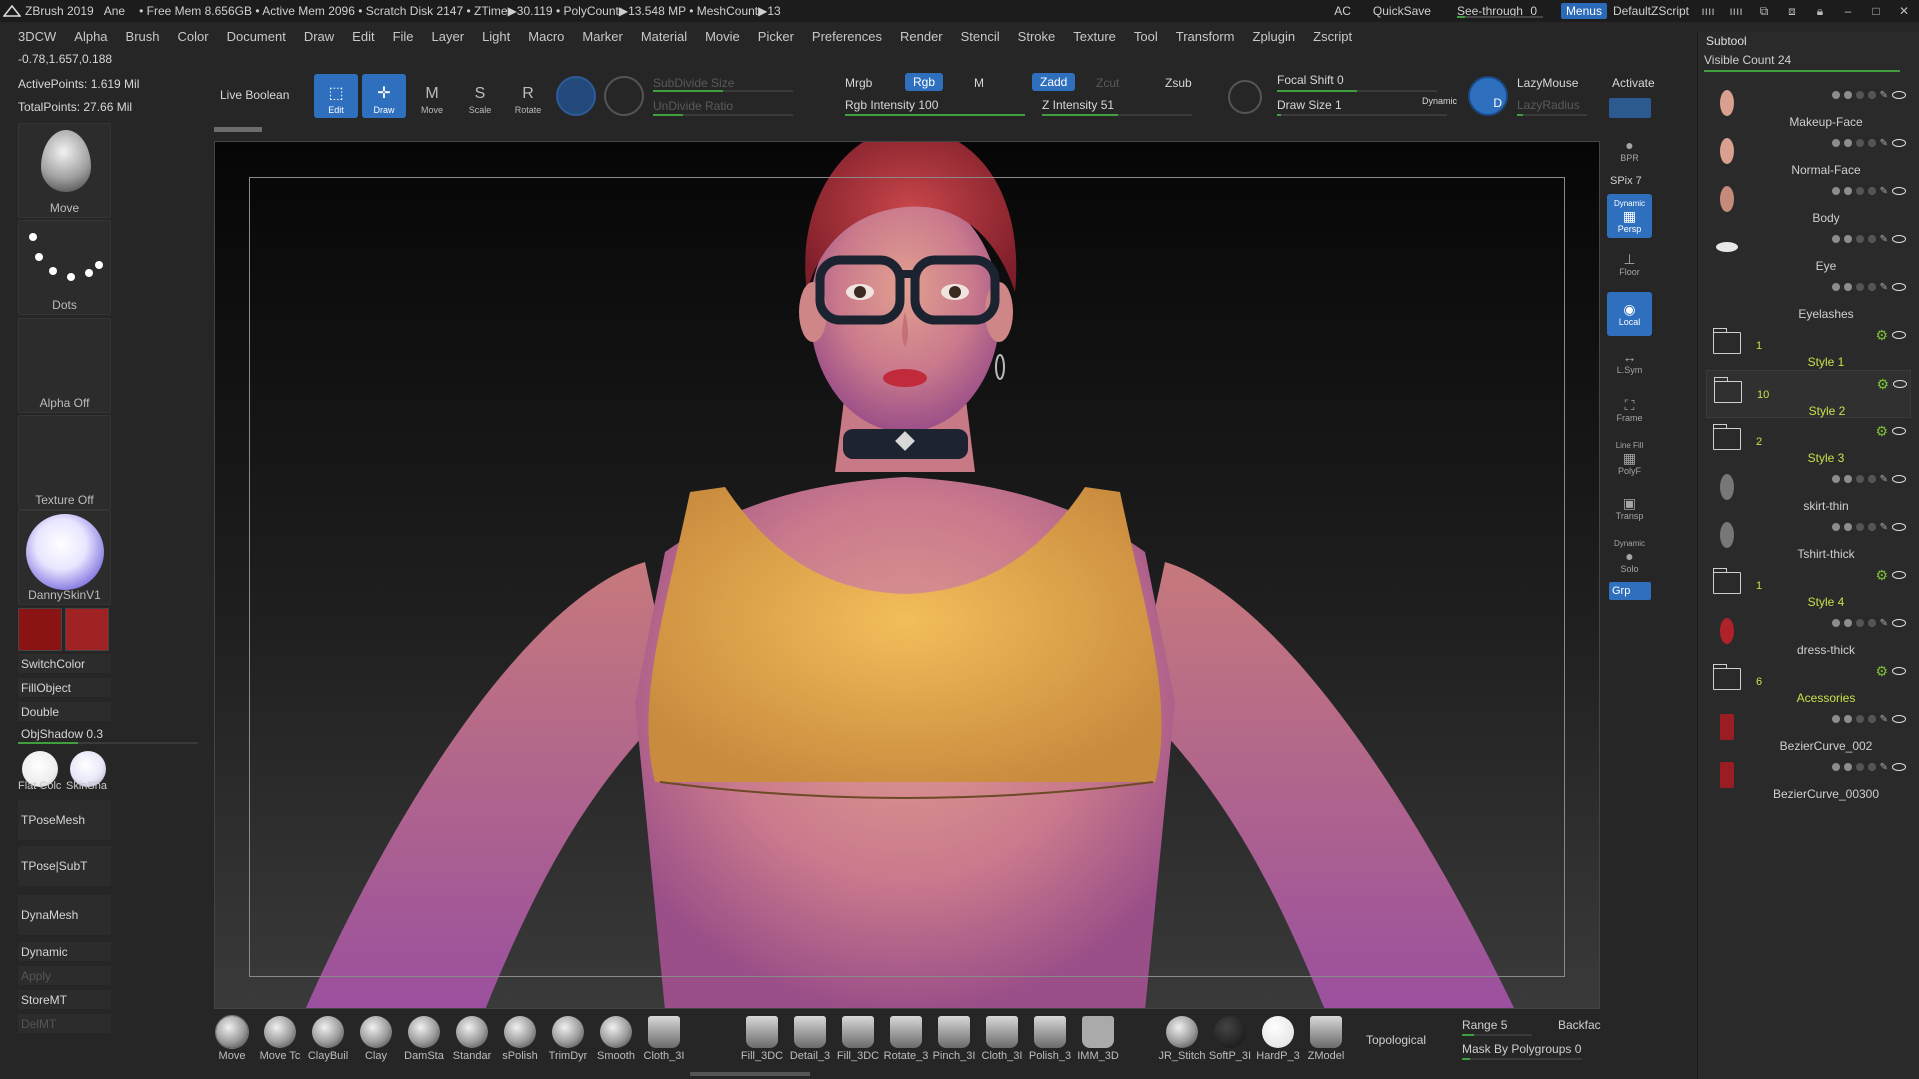 The width and height of the screenshot is (1919, 1079). What do you see at coordinates (319, 36) in the screenshot?
I see `menu-draw: Draw` at bounding box center [319, 36].